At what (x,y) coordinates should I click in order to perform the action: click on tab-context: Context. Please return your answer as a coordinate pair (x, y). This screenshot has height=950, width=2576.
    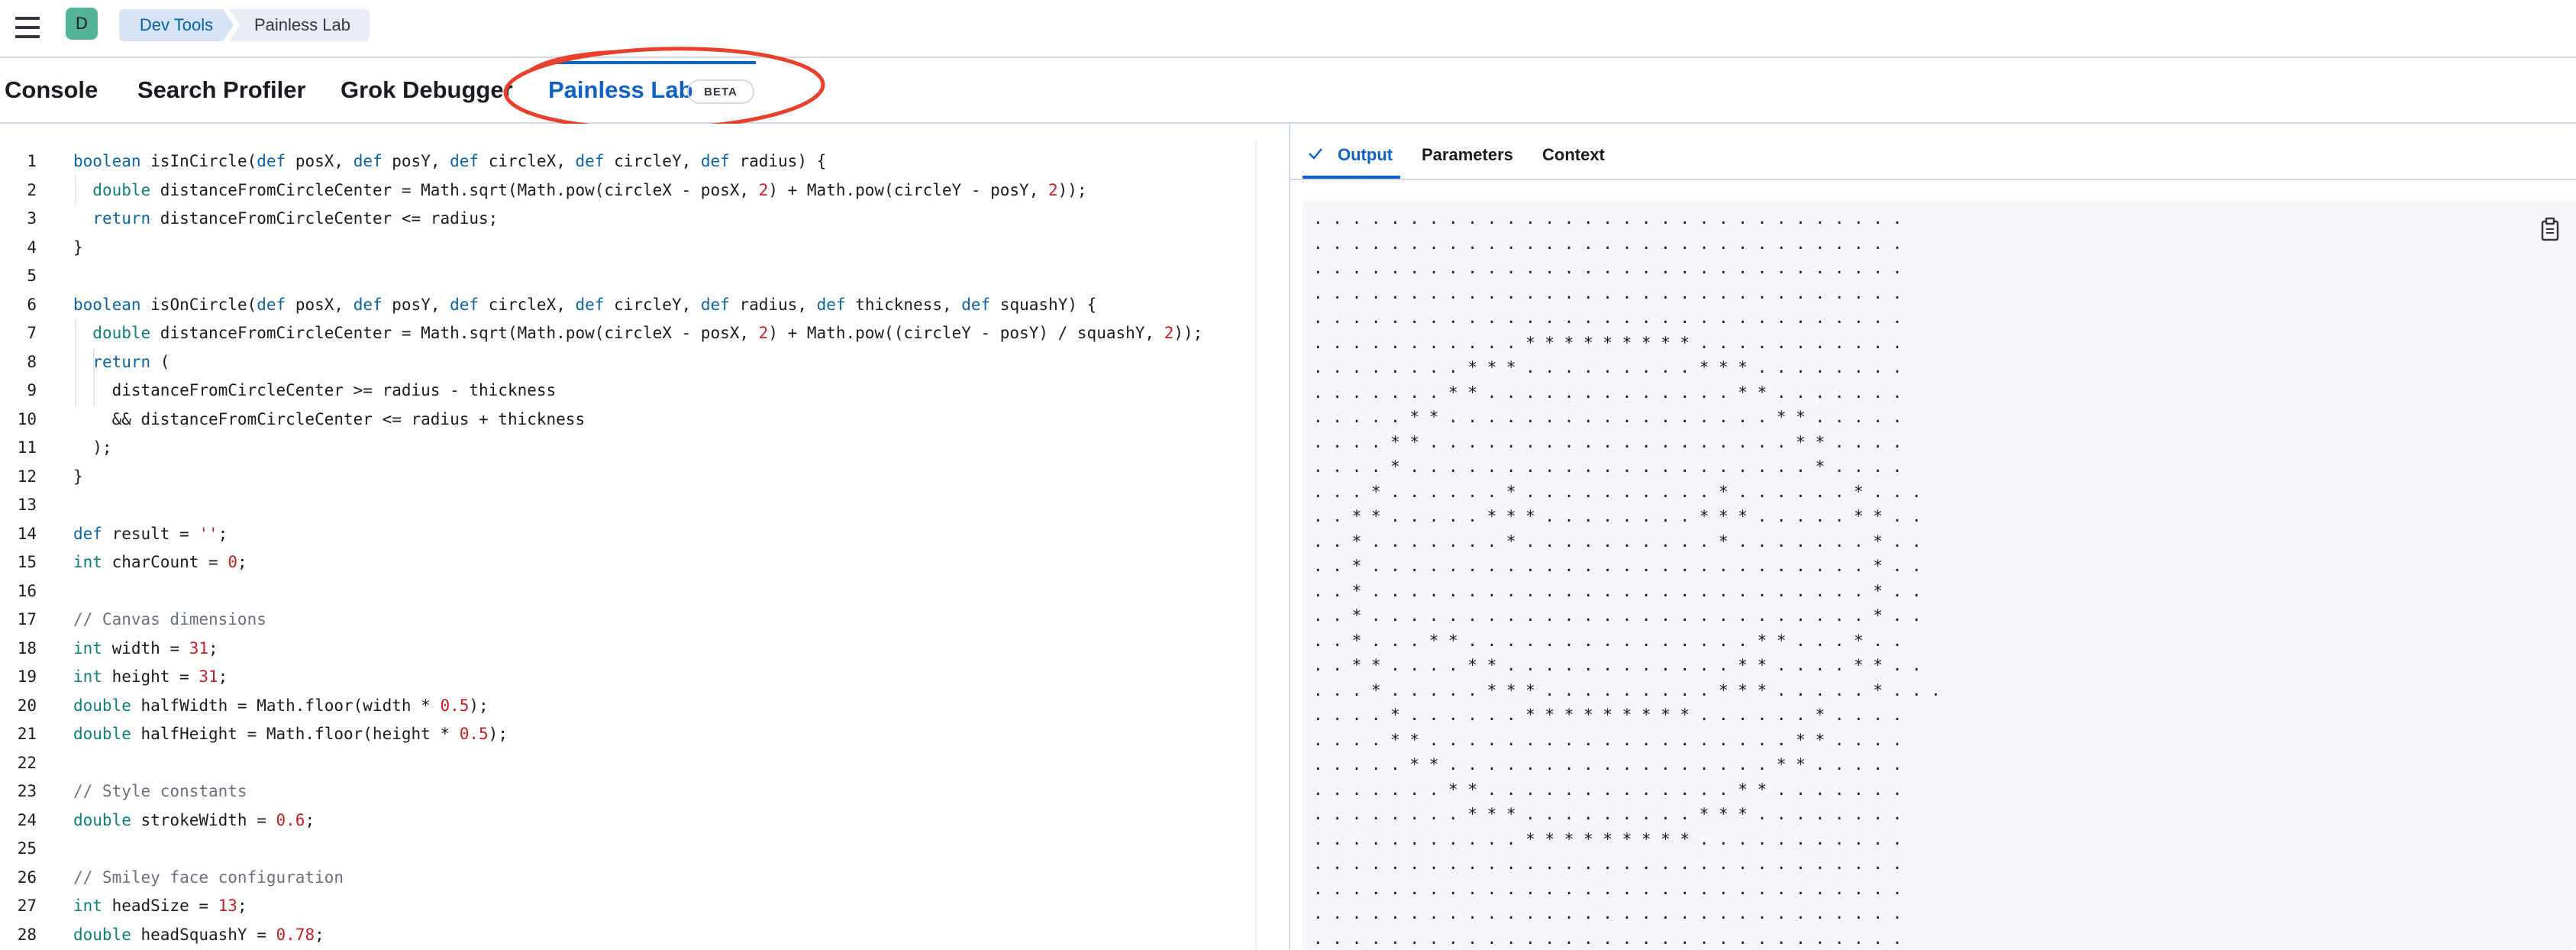
    Looking at the image, I should click on (1573, 155).